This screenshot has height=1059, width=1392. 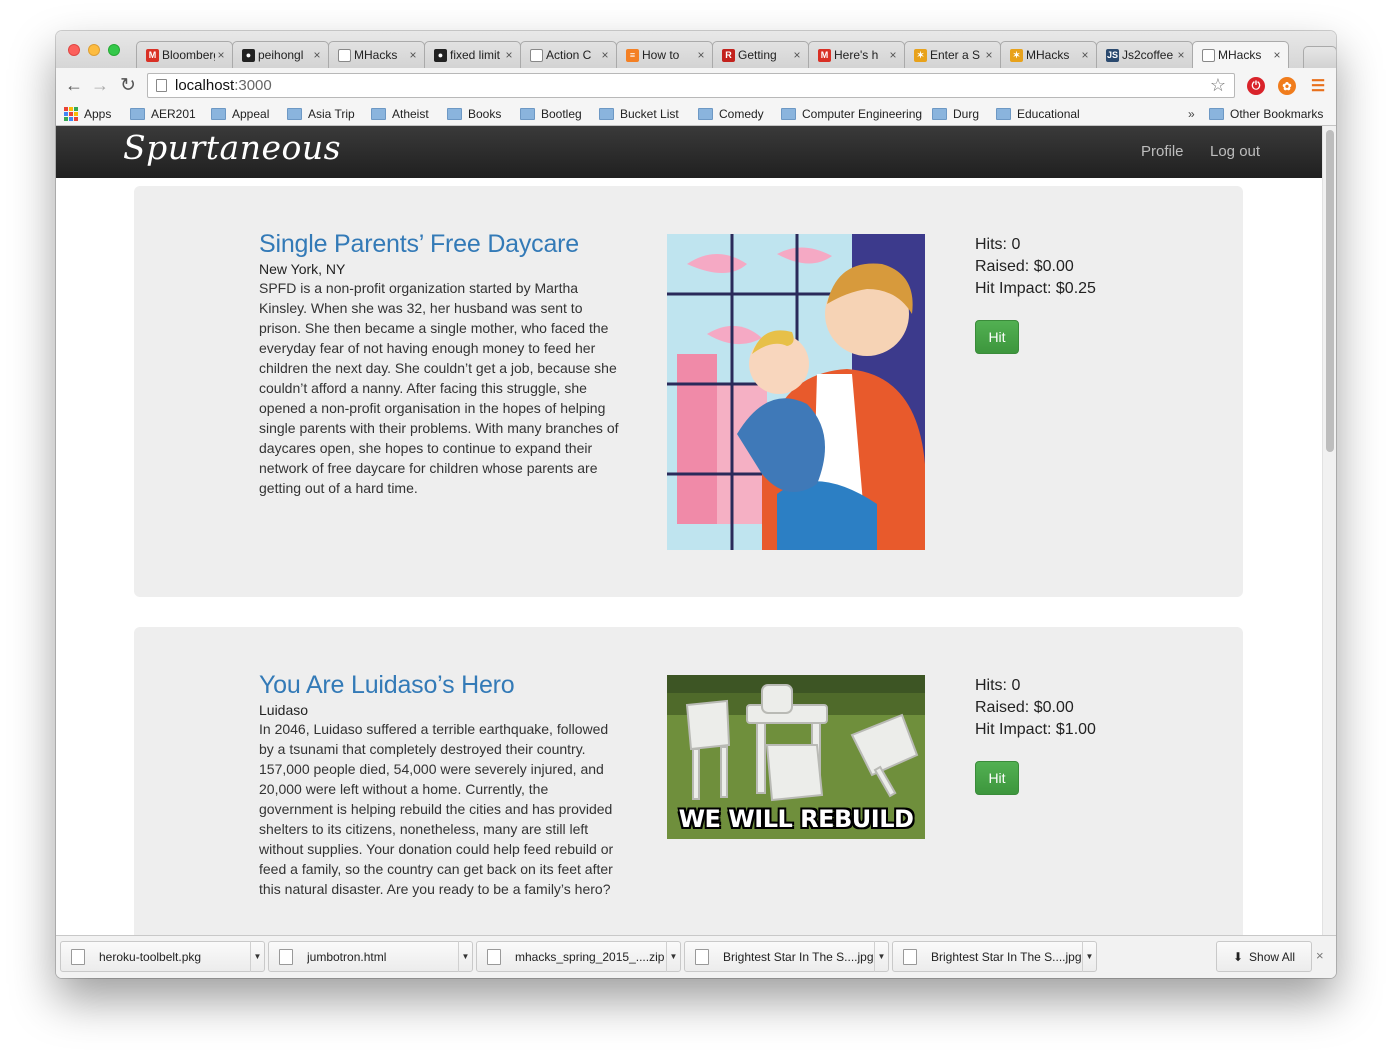 What do you see at coordinates (162, 956) in the screenshot?
I see `download-item: heroku-toolbelt.pkg ▼` at bounding box center [162, 956].